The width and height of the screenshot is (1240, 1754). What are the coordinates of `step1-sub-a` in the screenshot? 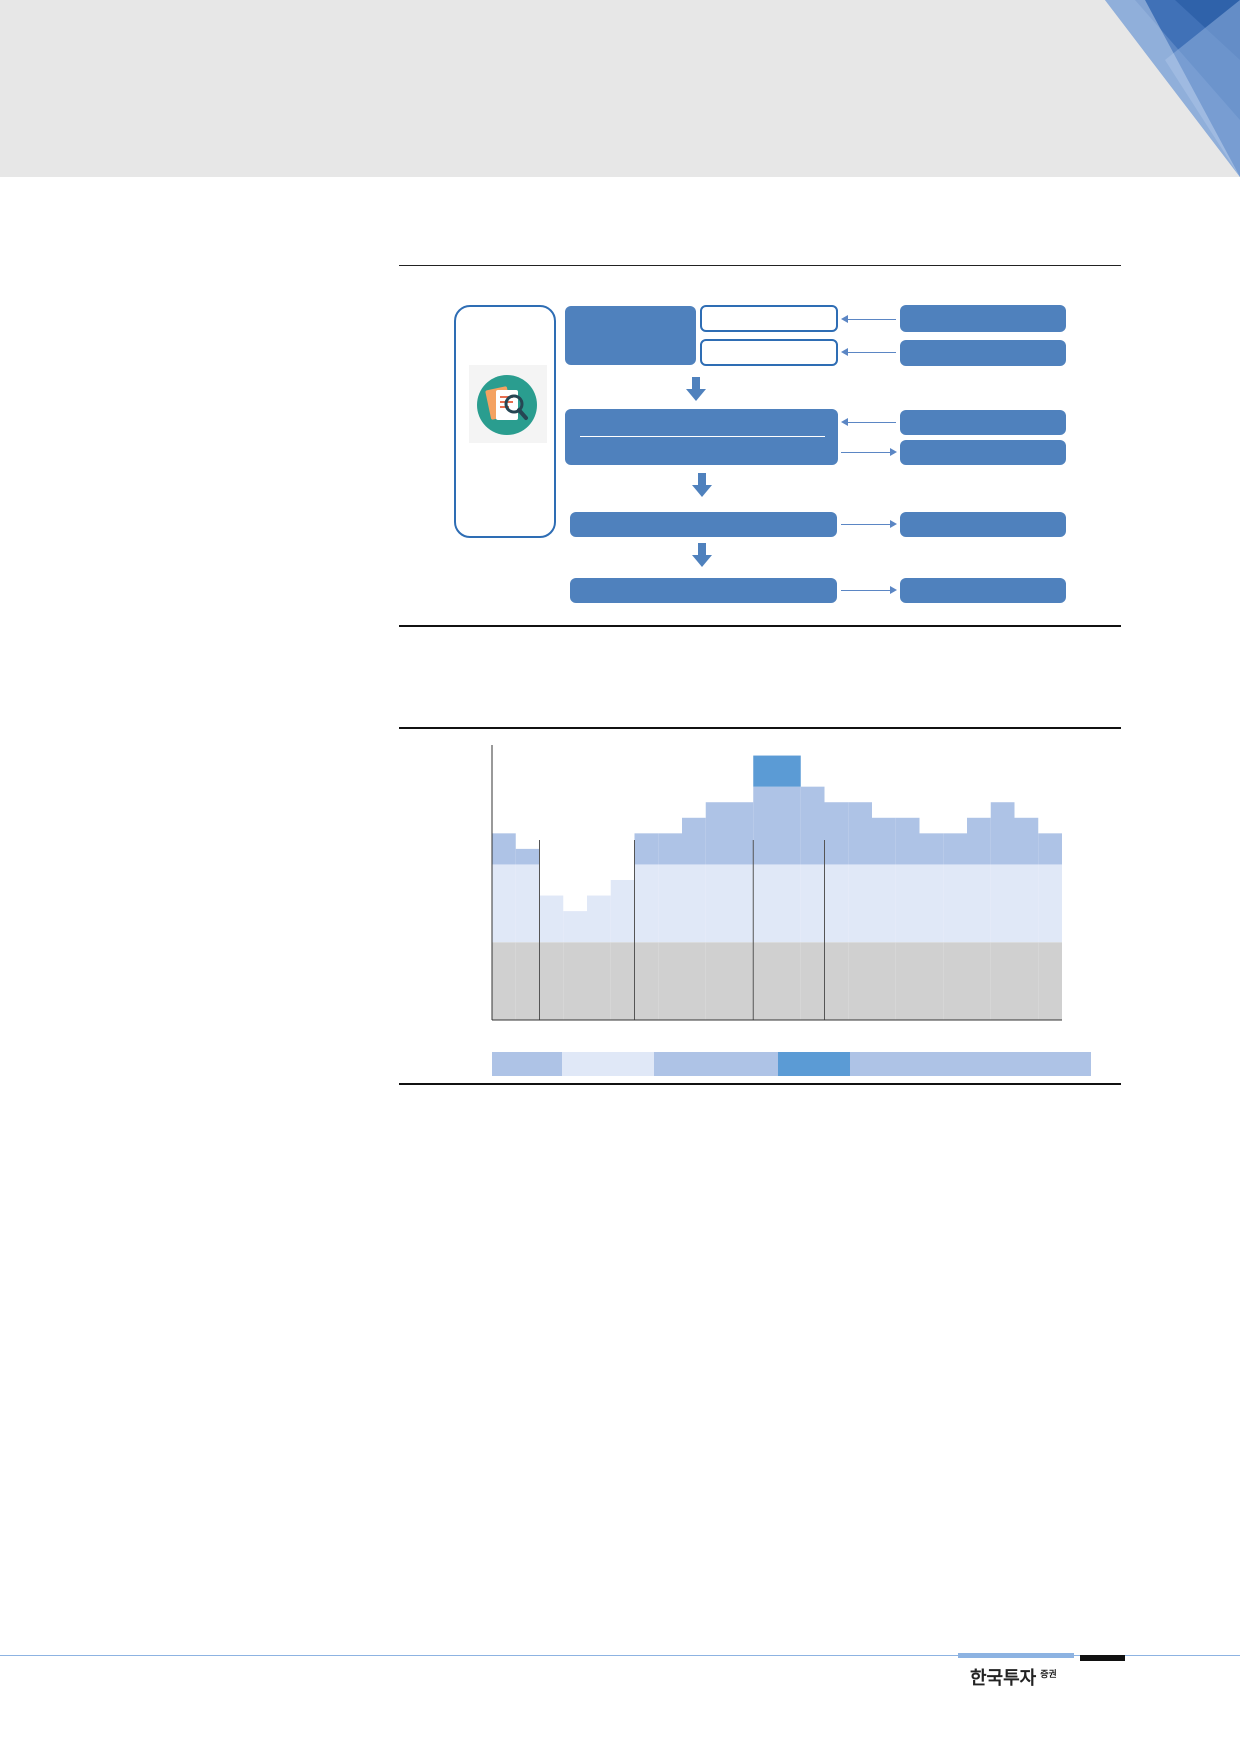 It's located at (769, 318).